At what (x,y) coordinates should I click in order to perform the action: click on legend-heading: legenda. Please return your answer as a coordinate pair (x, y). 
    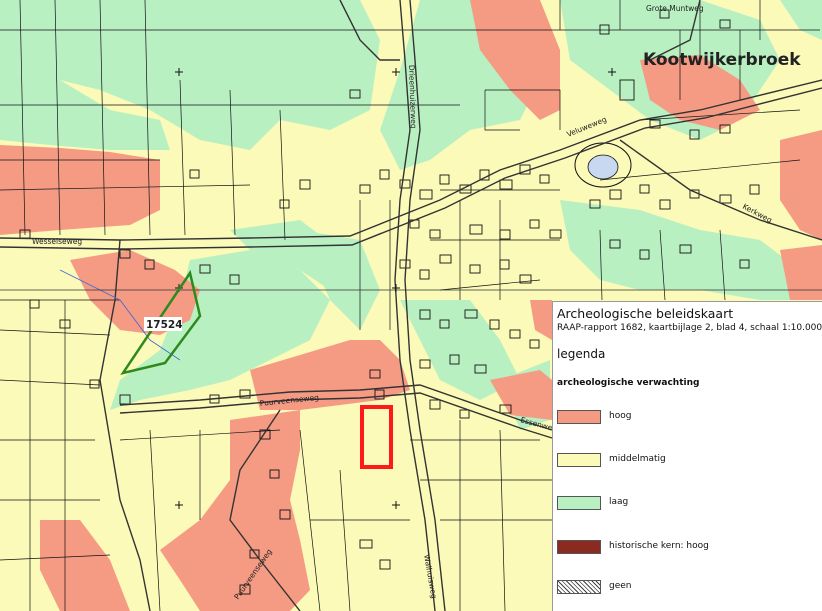
    Looking at the image, I should click on (581, 354).